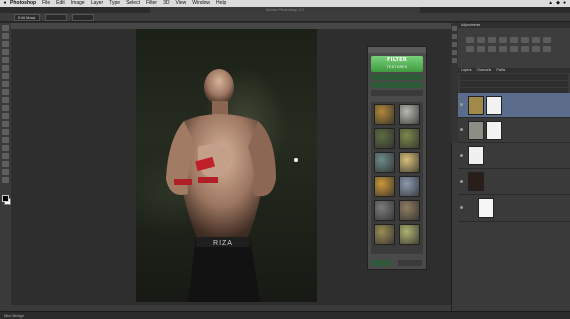 Image resolution: width=570 pixels, height=319 pixels. What do you see at coordinates (547, 40) in the screenshot?
I see `black-white-icon` at bounding box center [547, 40].